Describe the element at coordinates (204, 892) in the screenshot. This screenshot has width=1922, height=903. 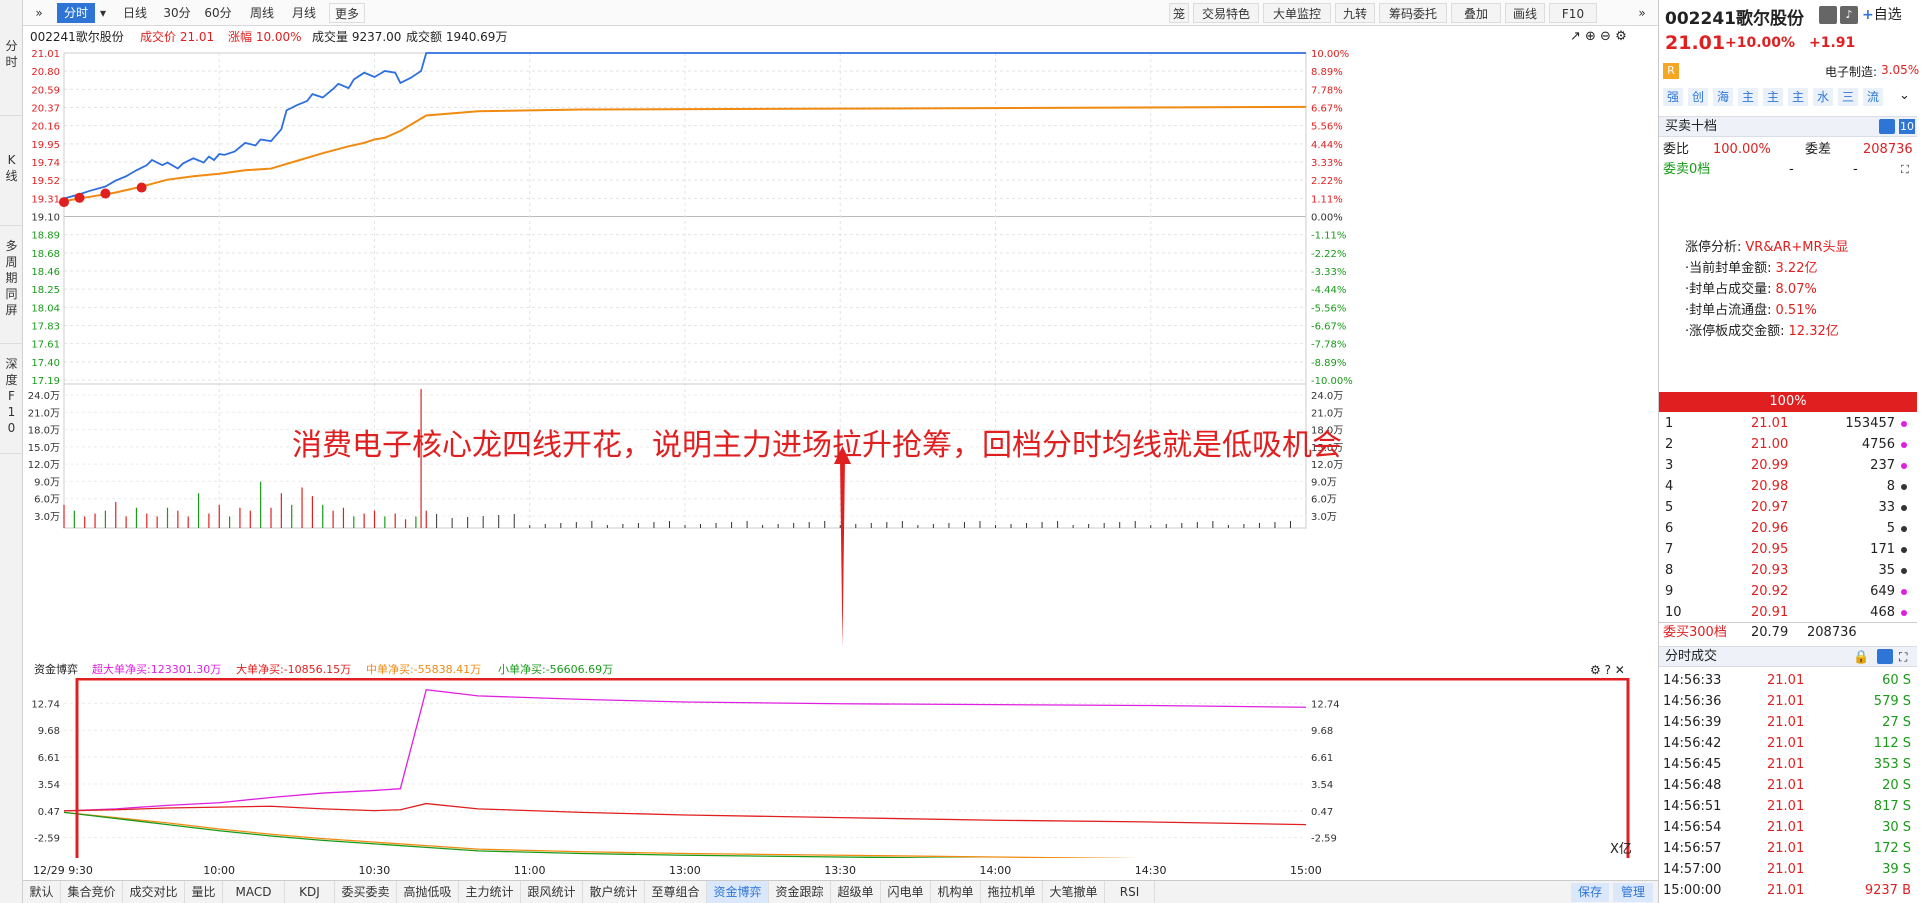
I see `indicator-tab: 量比` at that location.